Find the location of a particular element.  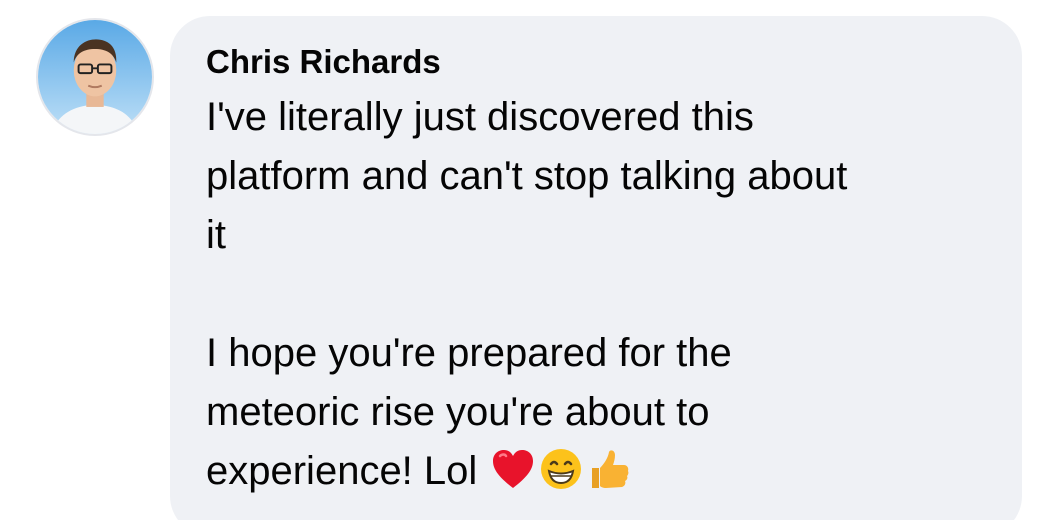

thumbs-up-icon is located at coordinates (609, 469).